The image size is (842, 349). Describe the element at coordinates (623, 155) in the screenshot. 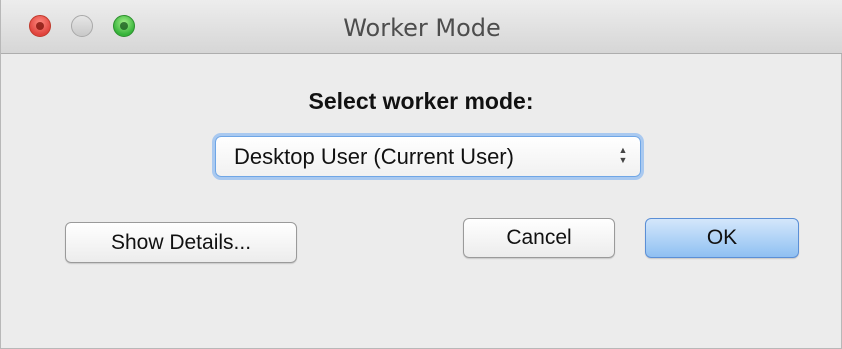

I see `updown-arrows-icon: ▲ ▼` at that location.